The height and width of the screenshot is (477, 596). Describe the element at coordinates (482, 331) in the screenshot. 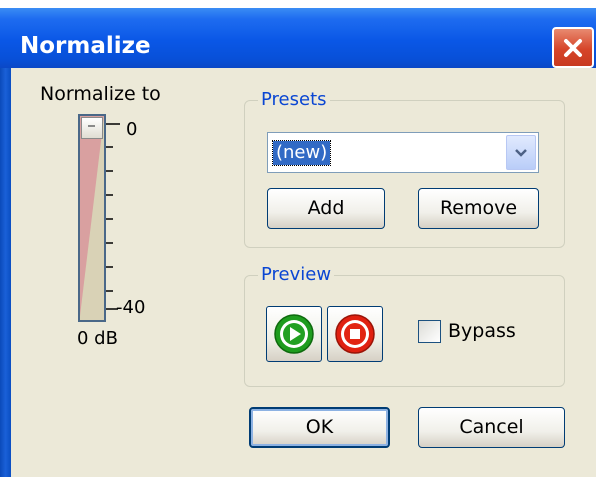

I see `bypass-label: Bypass` at that location.